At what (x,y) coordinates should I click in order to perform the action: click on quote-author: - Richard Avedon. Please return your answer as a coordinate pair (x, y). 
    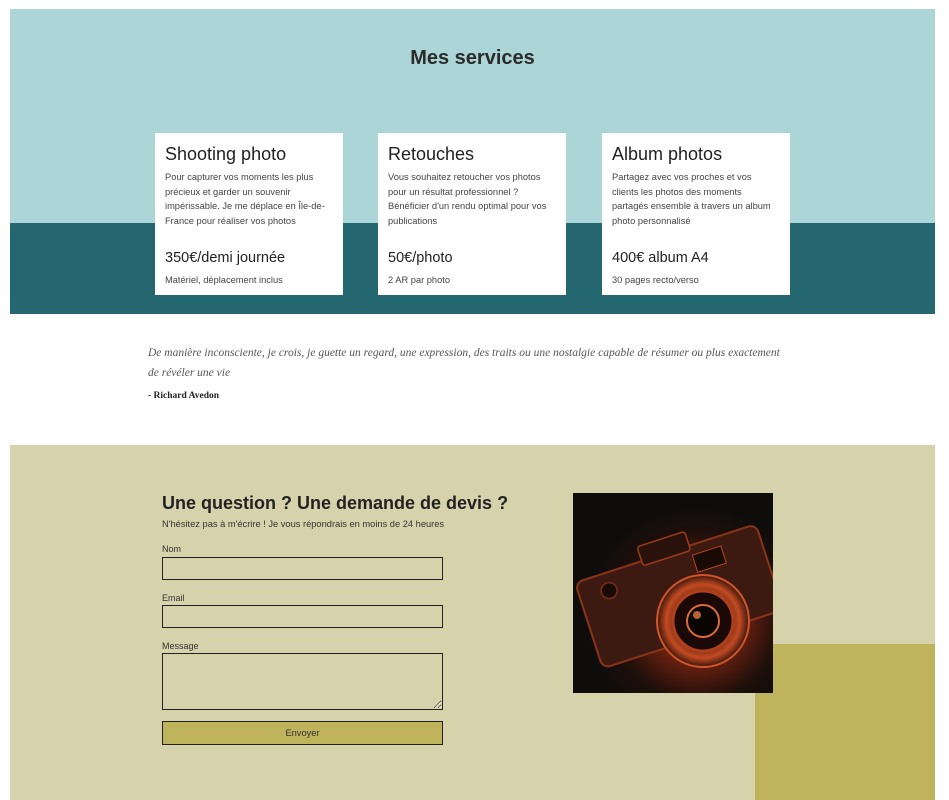
    Looking at the image, I should click on (184, 396).